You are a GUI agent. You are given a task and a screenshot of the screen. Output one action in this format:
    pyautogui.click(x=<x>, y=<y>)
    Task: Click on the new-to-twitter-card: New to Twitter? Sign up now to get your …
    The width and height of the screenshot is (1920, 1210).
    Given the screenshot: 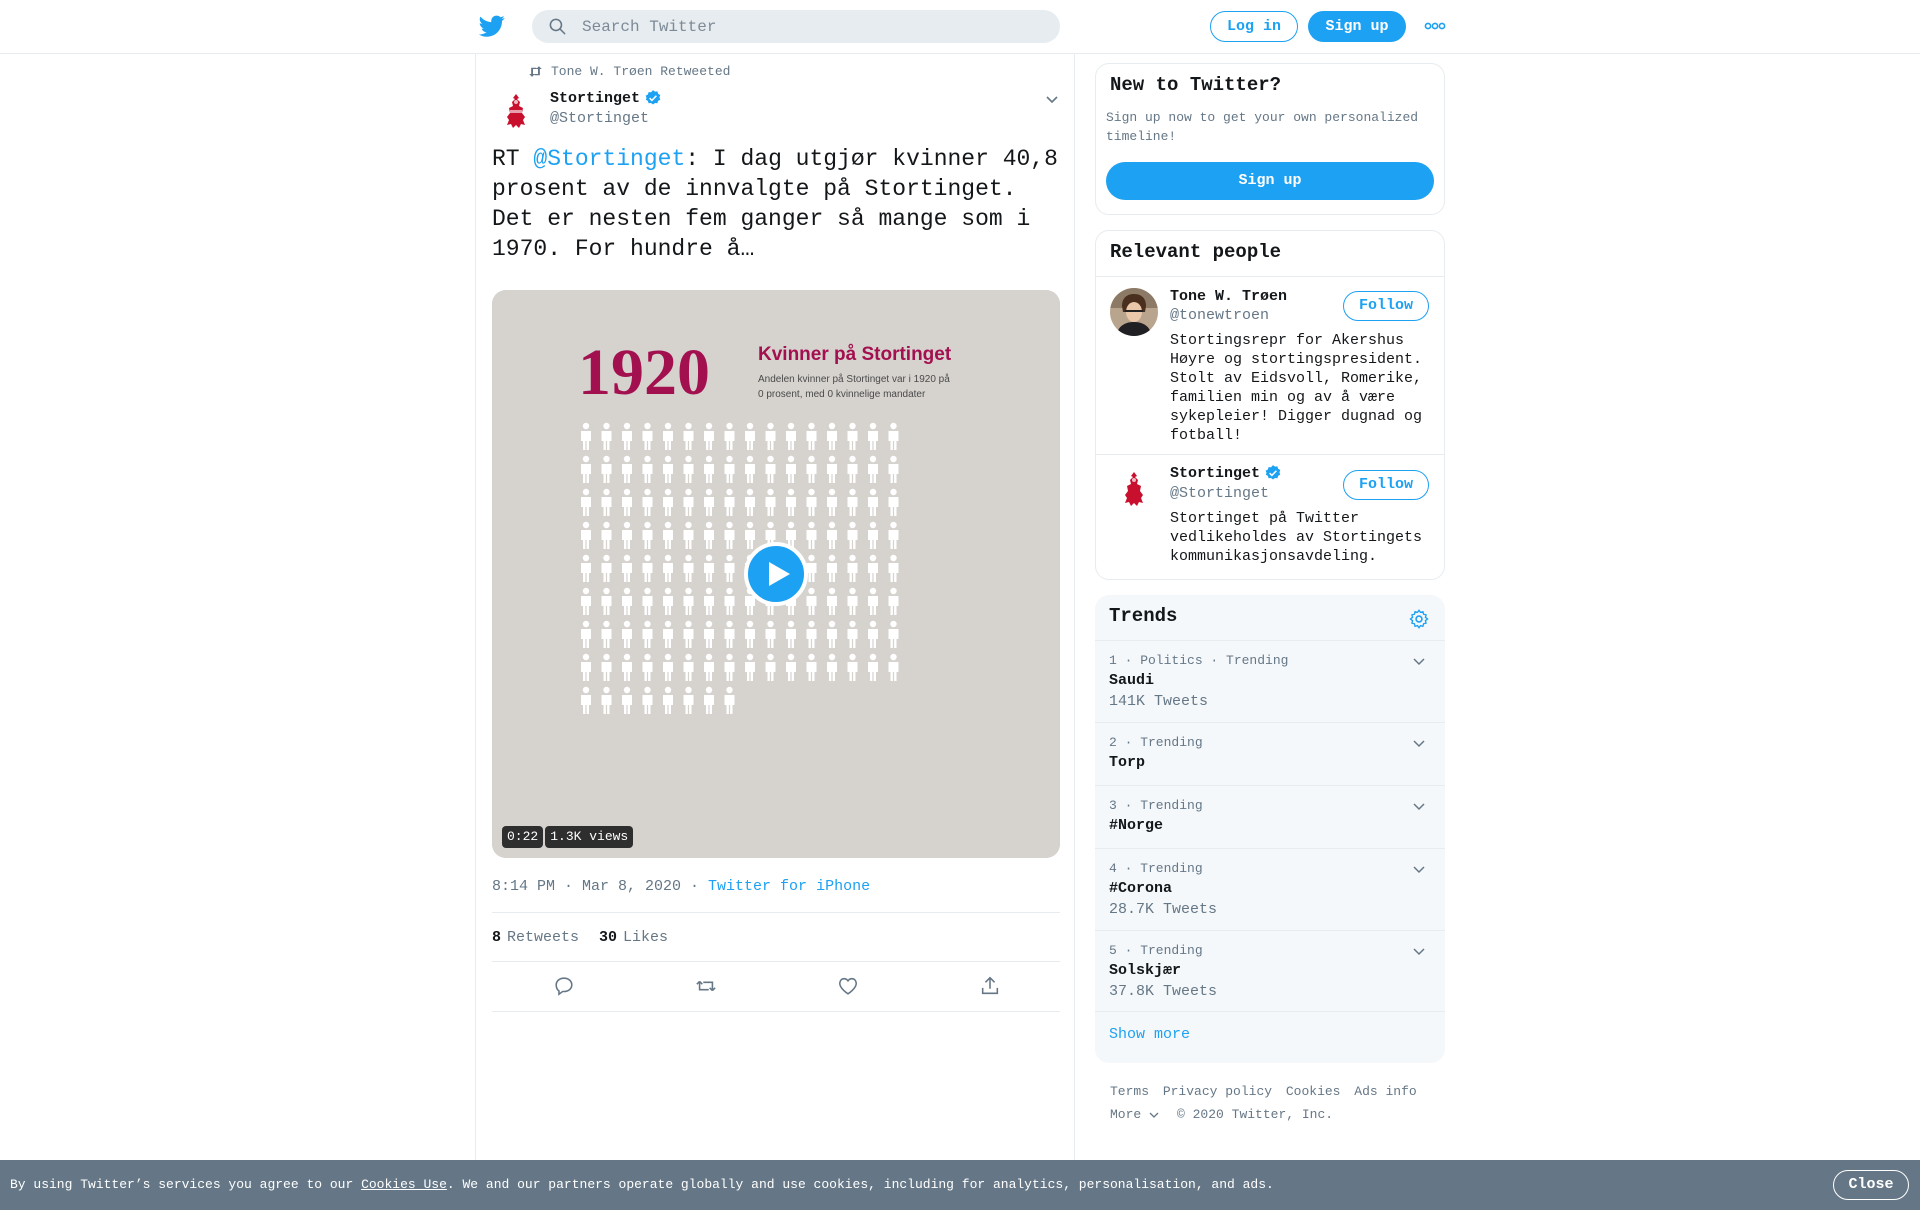 What is the action you would take?
    pyautogui.click(x=1270, y=139)
    